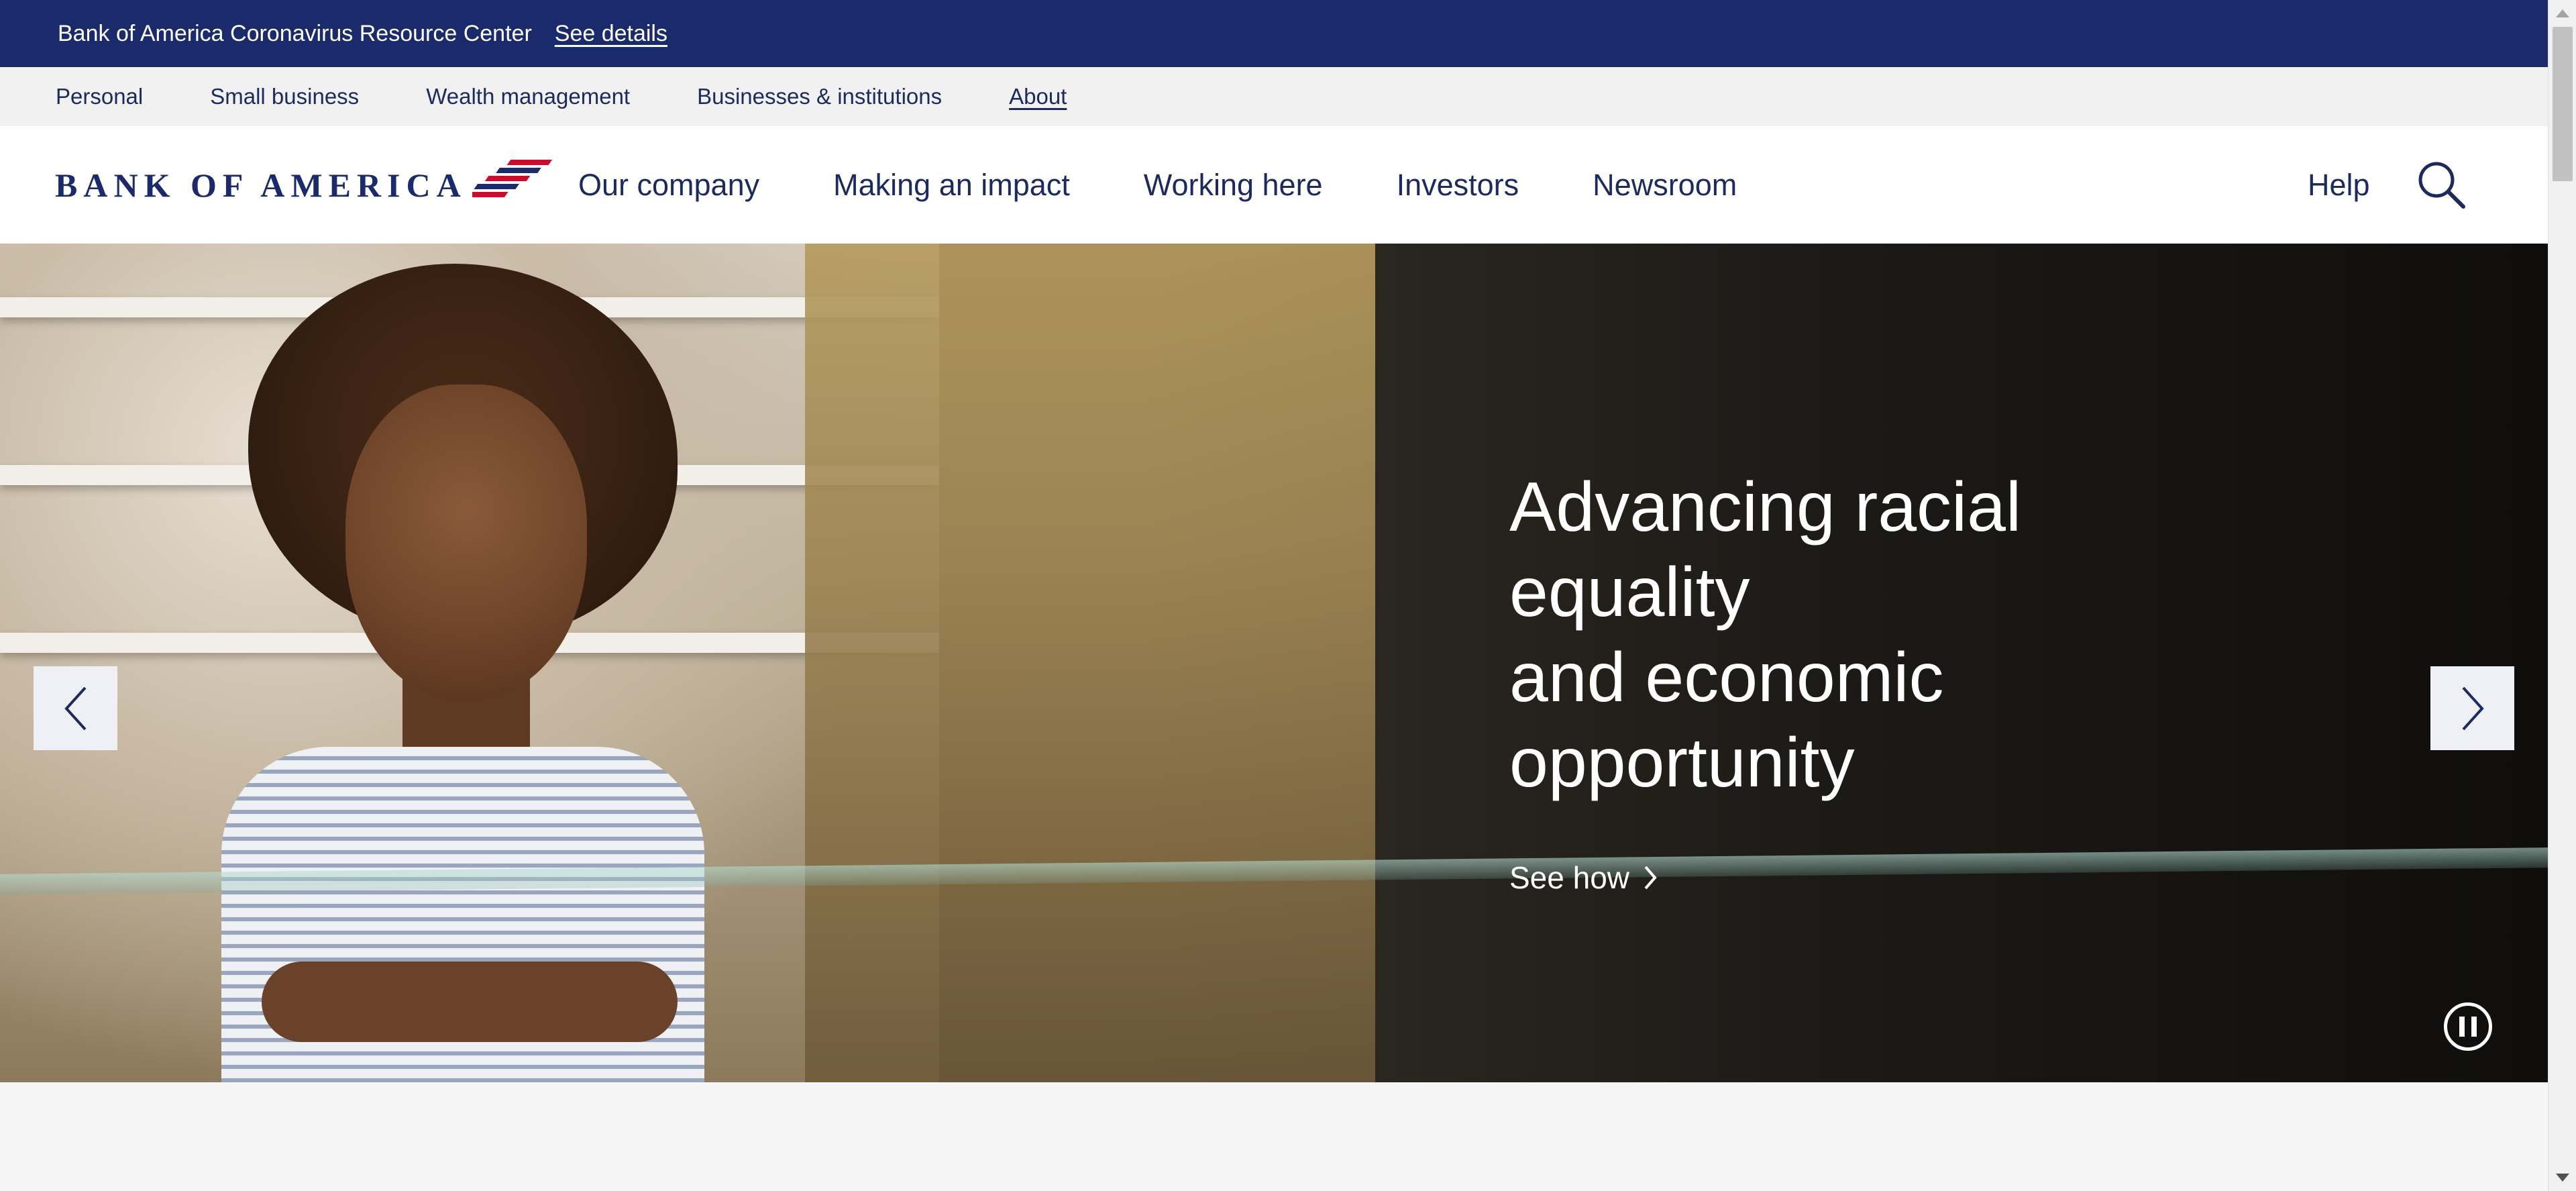  I want to click on bank-of-america-logo: BANK OF AMERICA, so click(305, 185).